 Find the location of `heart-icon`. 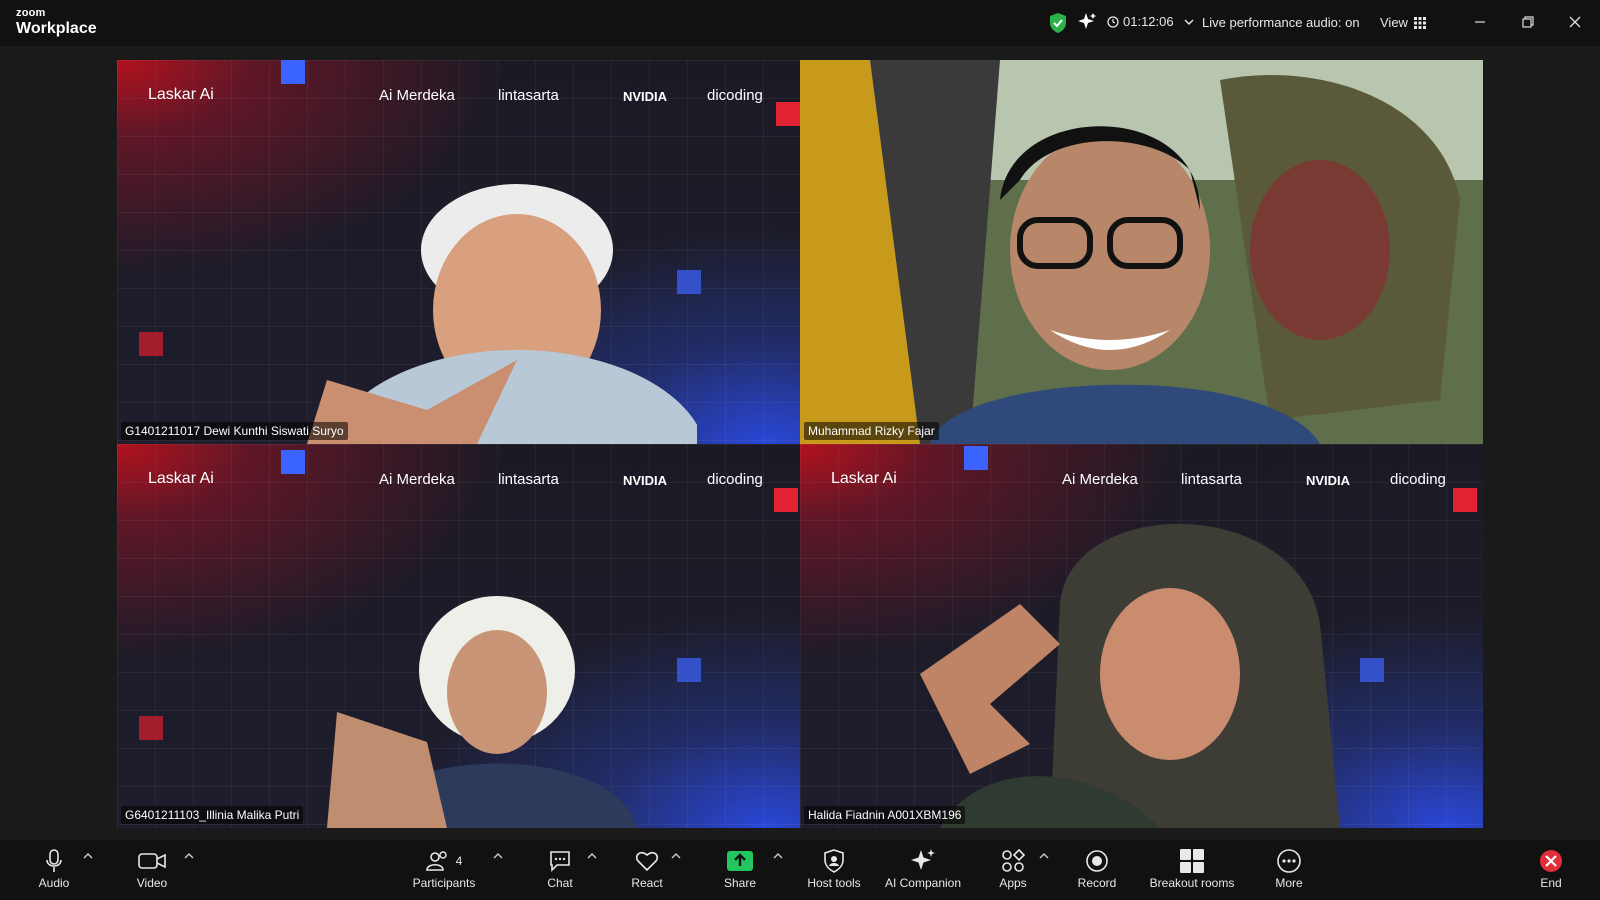

heart-icon is located at coordinates (647, 861).